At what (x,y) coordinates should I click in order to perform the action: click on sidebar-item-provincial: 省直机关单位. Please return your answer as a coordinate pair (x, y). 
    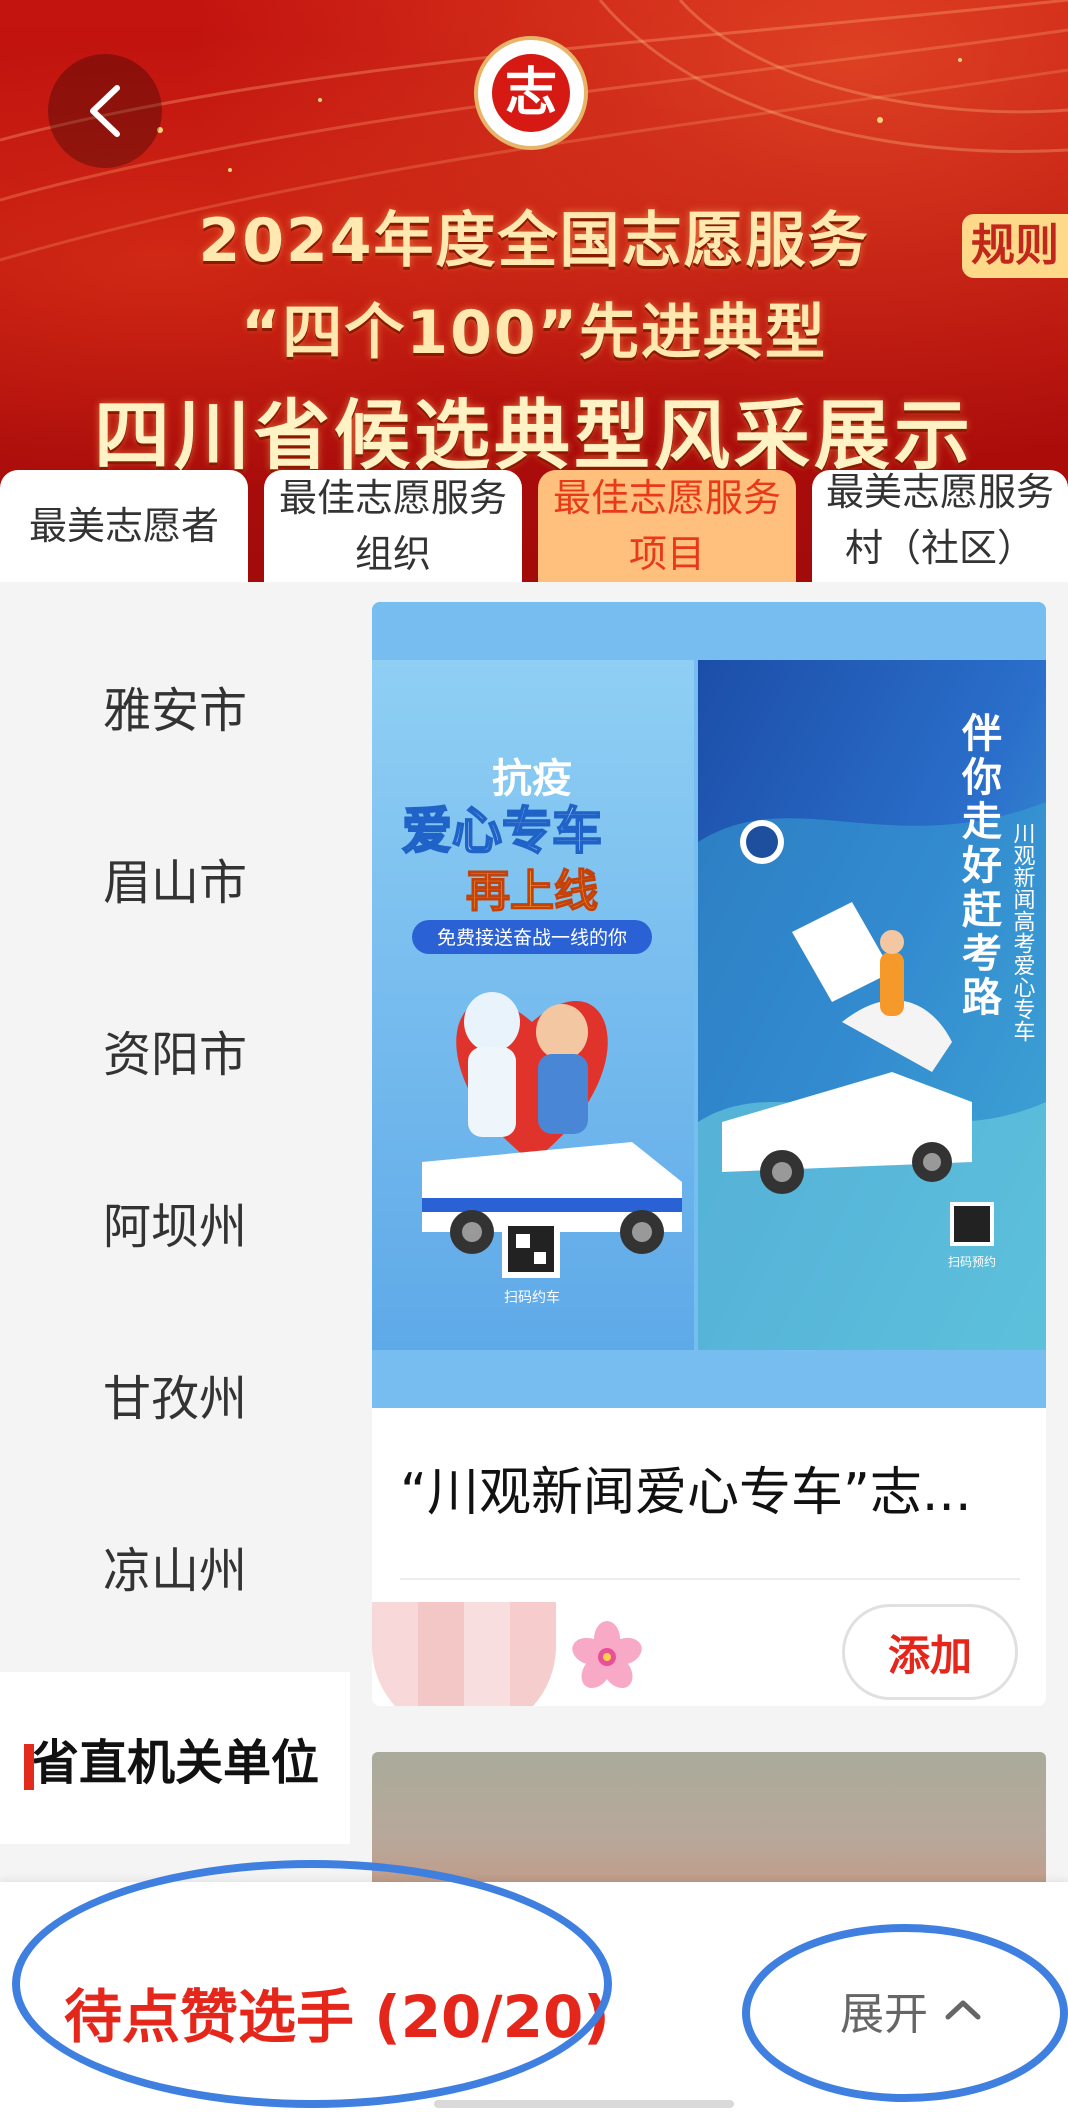
    Looking at the image, I should click on (175, 1758).